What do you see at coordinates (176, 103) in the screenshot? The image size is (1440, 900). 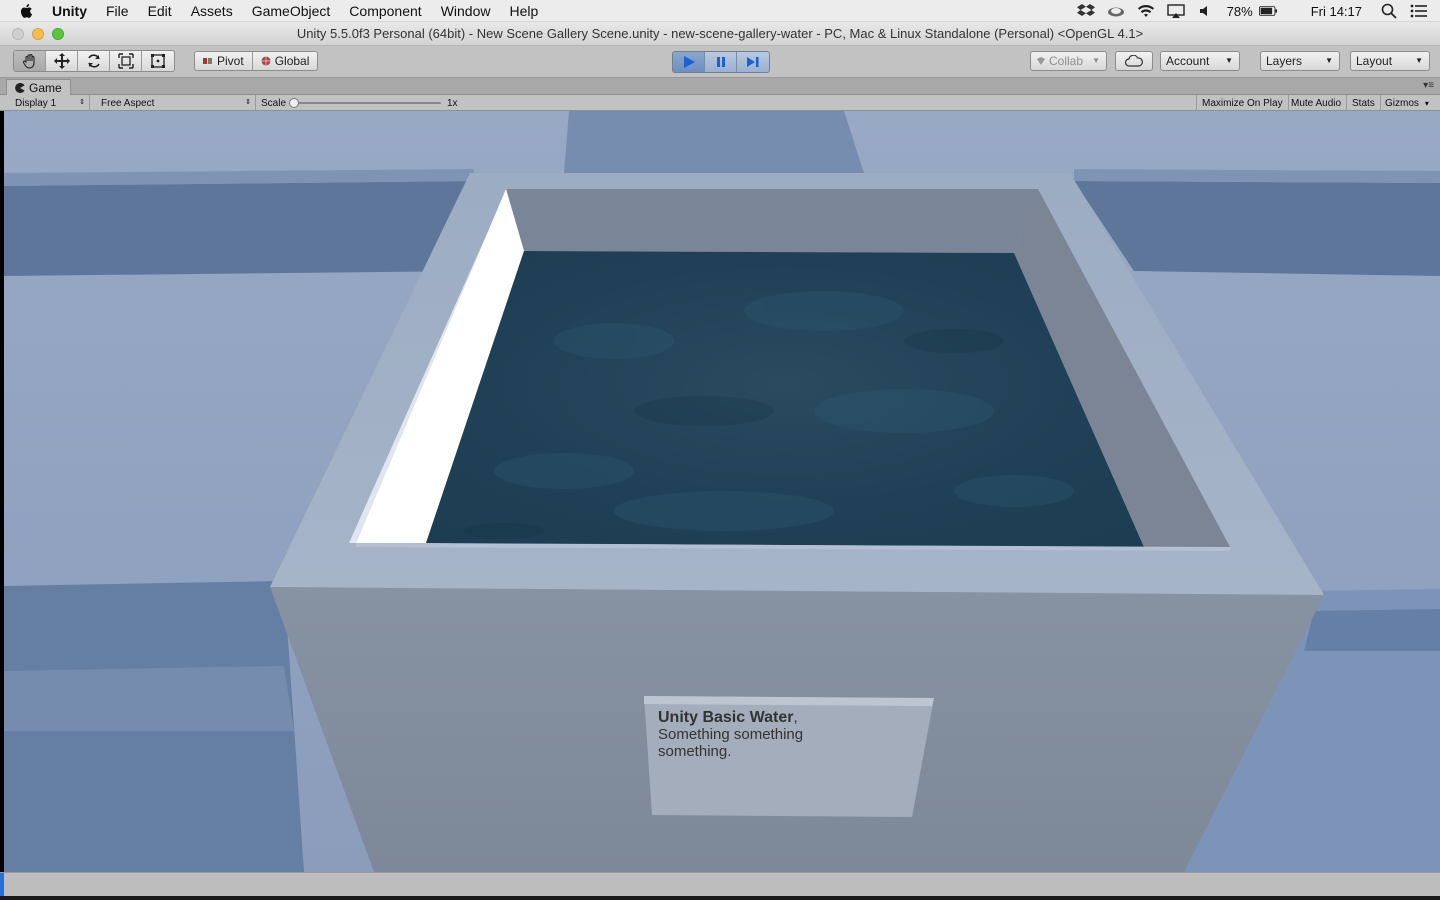 I see `aspect-select: Free Aspect ⇕` at bounding box center [176, 103].